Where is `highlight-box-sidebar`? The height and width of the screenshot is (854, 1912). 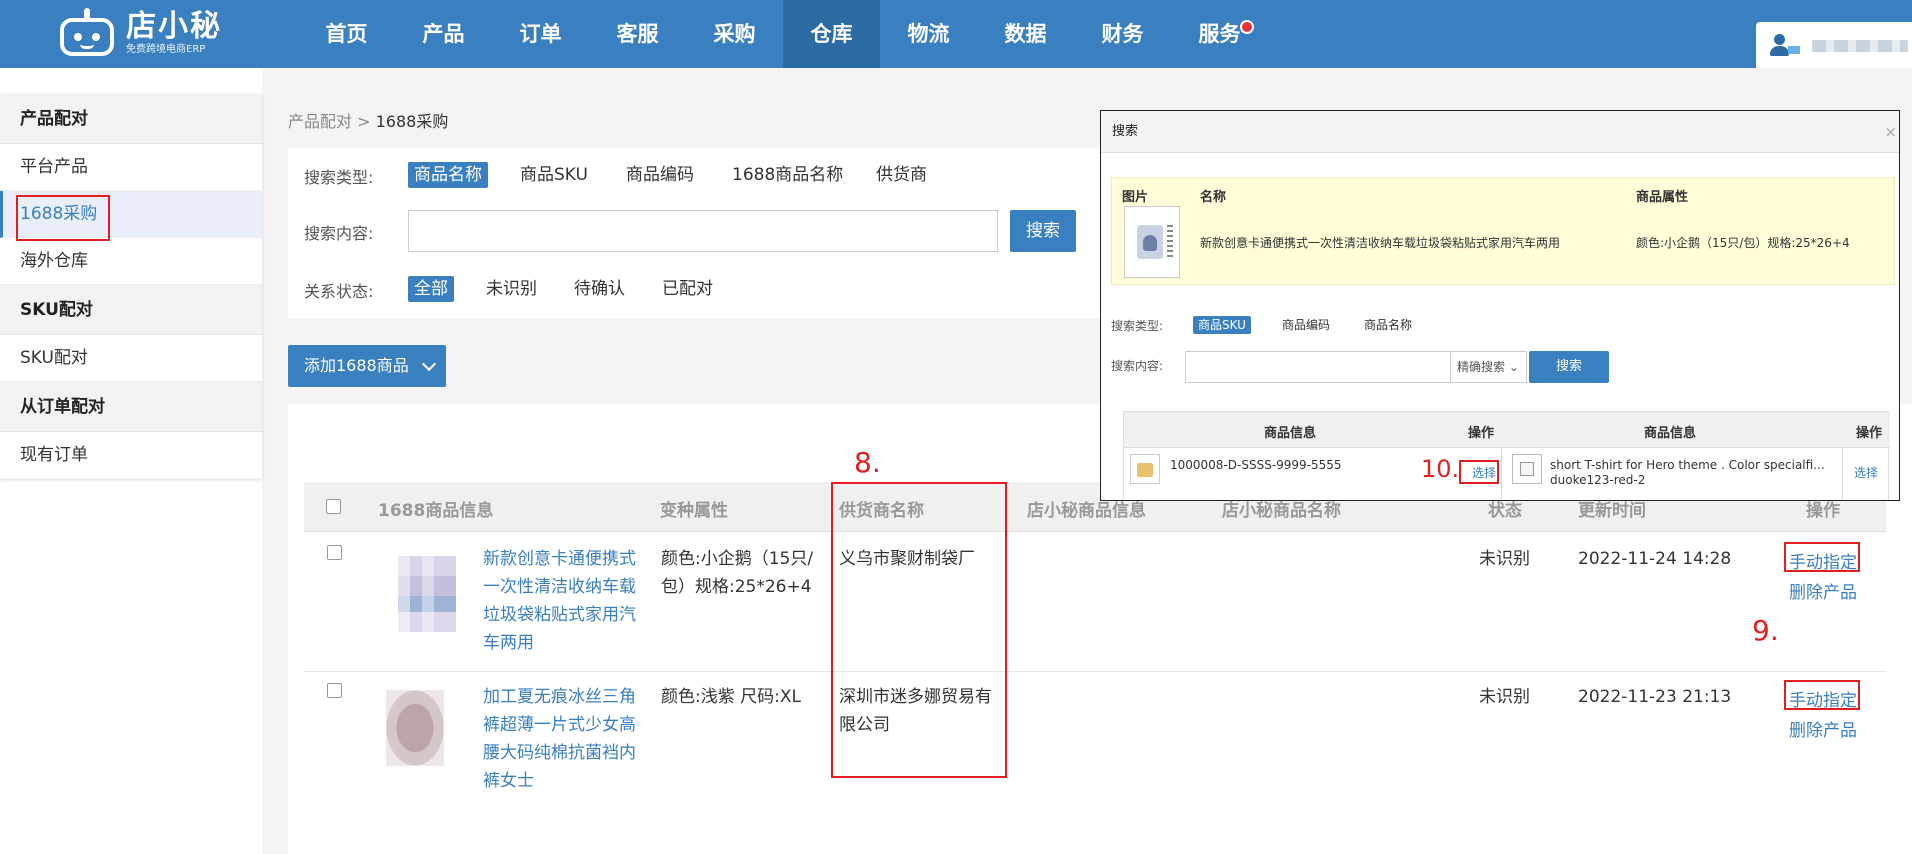 highlight-box-sidebar is located at coordinates (63, 218).